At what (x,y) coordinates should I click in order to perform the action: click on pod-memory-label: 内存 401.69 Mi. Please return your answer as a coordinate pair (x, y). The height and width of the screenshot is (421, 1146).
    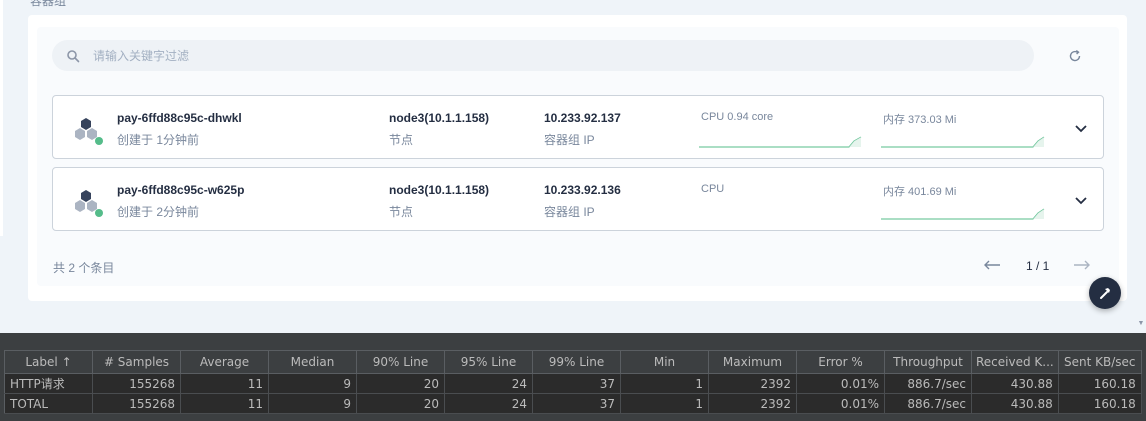
    Looking at the image, I should click on (920, 192).